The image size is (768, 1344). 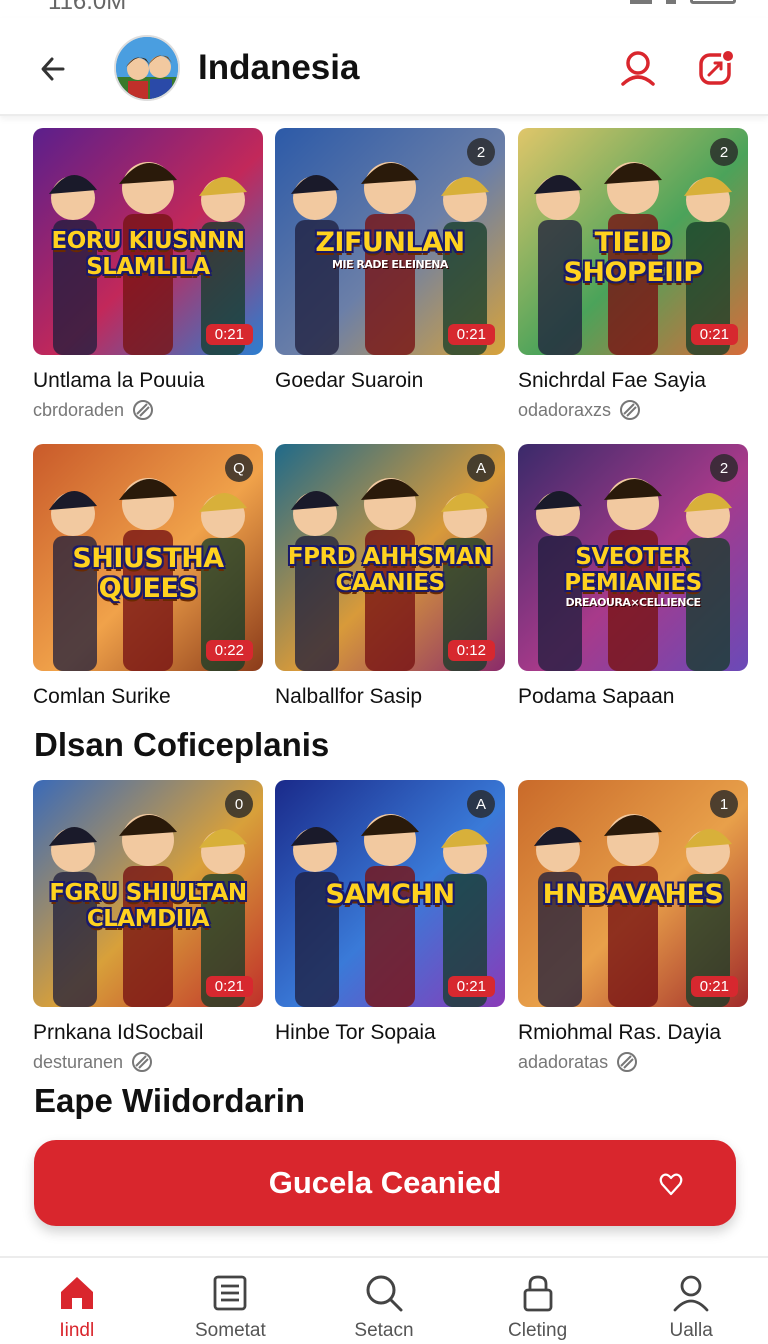 I want to click on video-card: SHIUSTHA QUEES Q 0:22 Comlan Surike, so click(x=148, y=576).